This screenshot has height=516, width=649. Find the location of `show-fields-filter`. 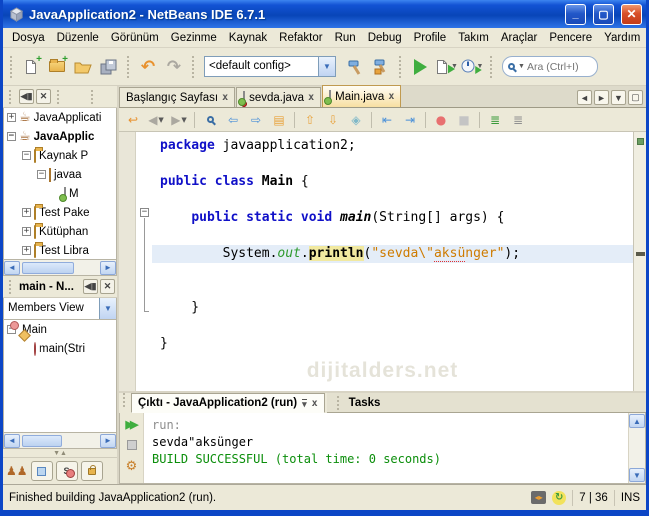

show-fields-filter is located at coordinates (41, 471).